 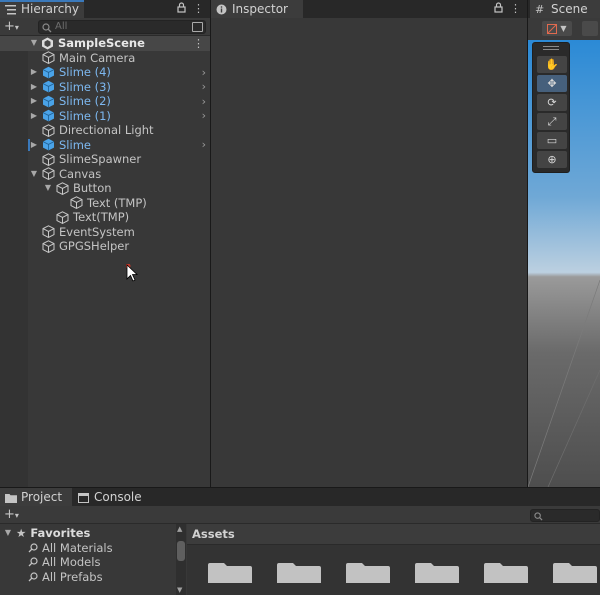 What do you see at coordinates (105, 159) in the screenshot?
I see `hierarchy-item: SlimeSpawner` at bounding box center [105, 159].